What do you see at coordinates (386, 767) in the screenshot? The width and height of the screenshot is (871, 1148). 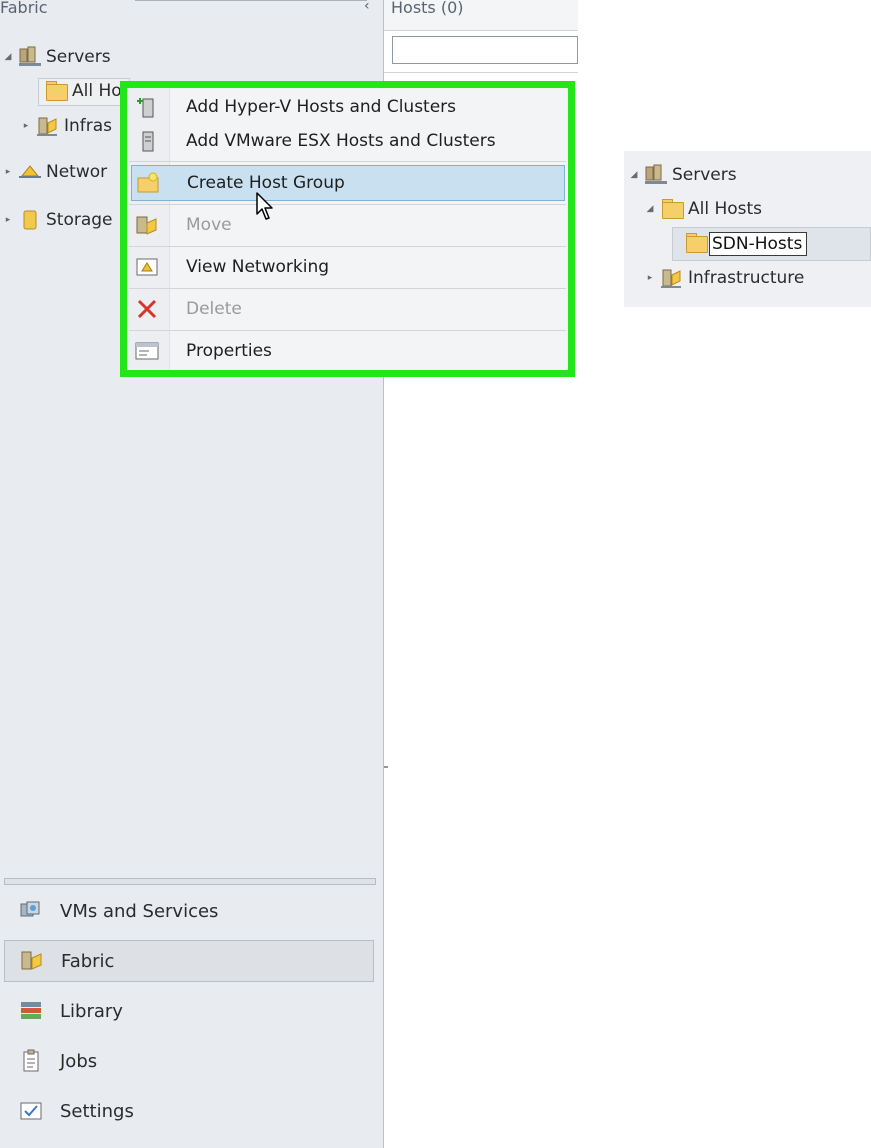 I see `splitter-mark` at bounding box center [386, 767].